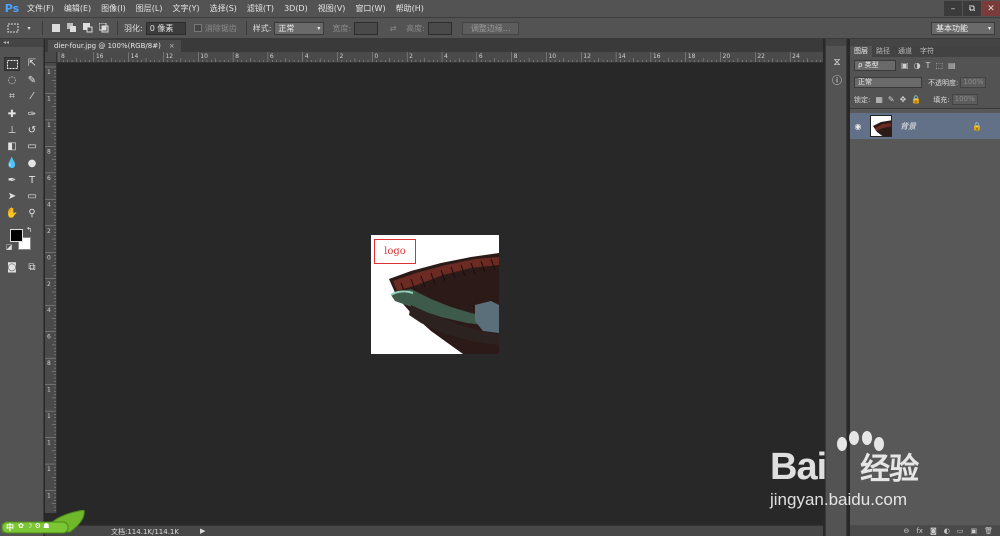 The height and width of the screenshot is (536, 1000). I want to click on healing-brush-tool-icon: ✚, so click(12, 115).